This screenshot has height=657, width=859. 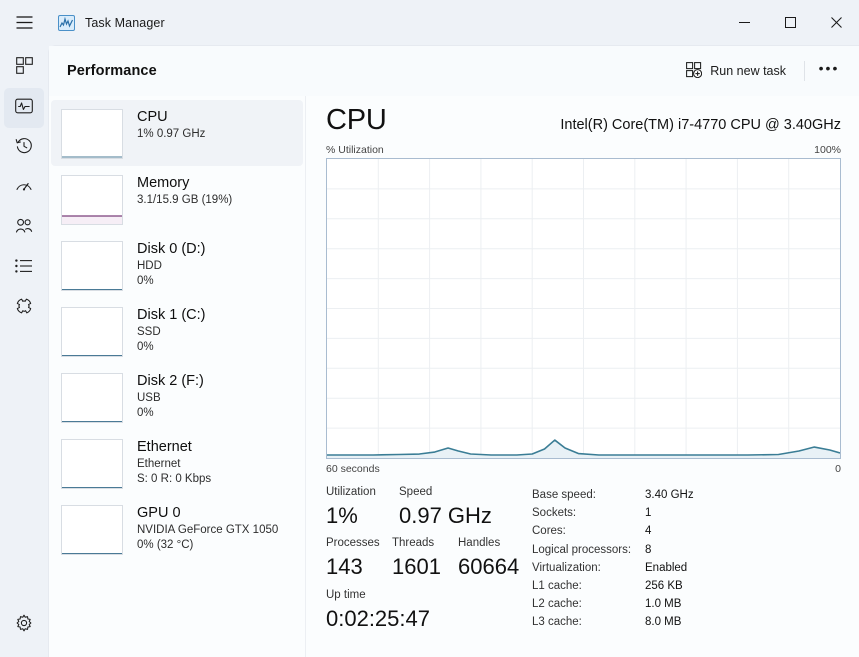 I want to click on resource-item-cpu: CPU 1% 0.97 GHz, so click(x=177, y=133).